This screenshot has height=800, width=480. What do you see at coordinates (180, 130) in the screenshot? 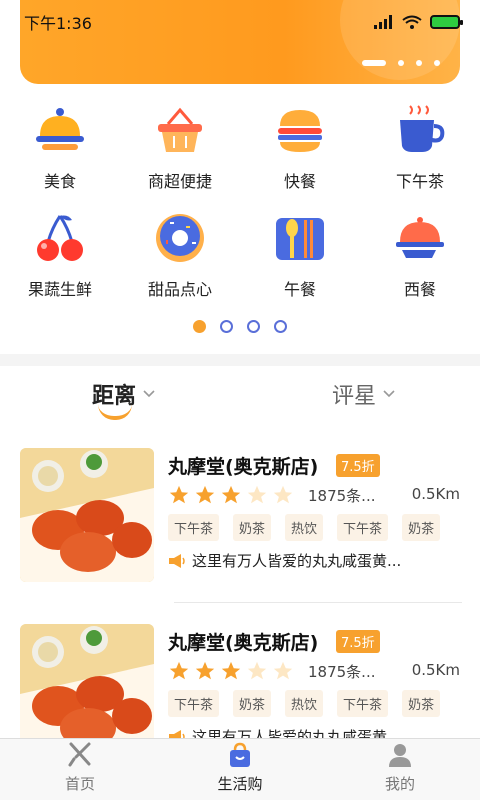
I see `basket-icon` at bounding box center [180, 130].